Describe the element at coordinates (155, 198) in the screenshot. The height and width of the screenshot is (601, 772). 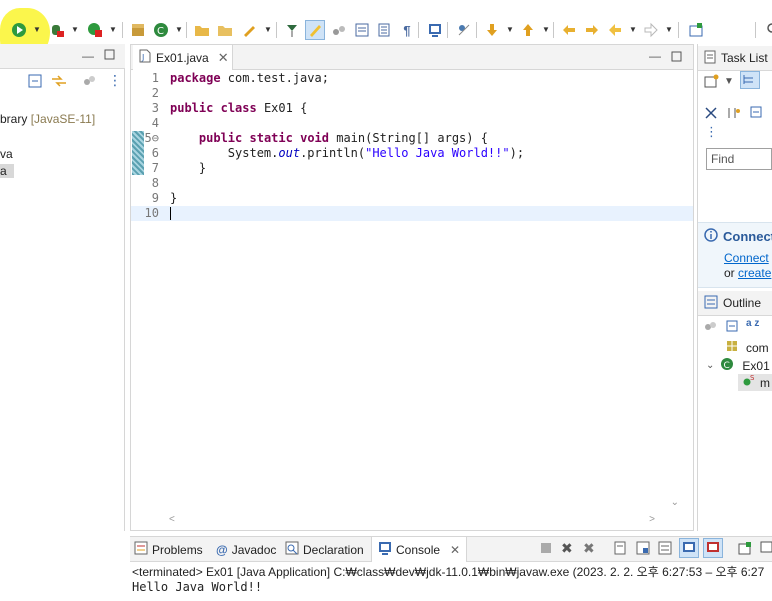
I see `line-number: 9` at that location.